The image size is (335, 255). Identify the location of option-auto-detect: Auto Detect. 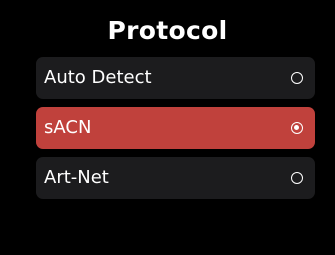
(175, 78).